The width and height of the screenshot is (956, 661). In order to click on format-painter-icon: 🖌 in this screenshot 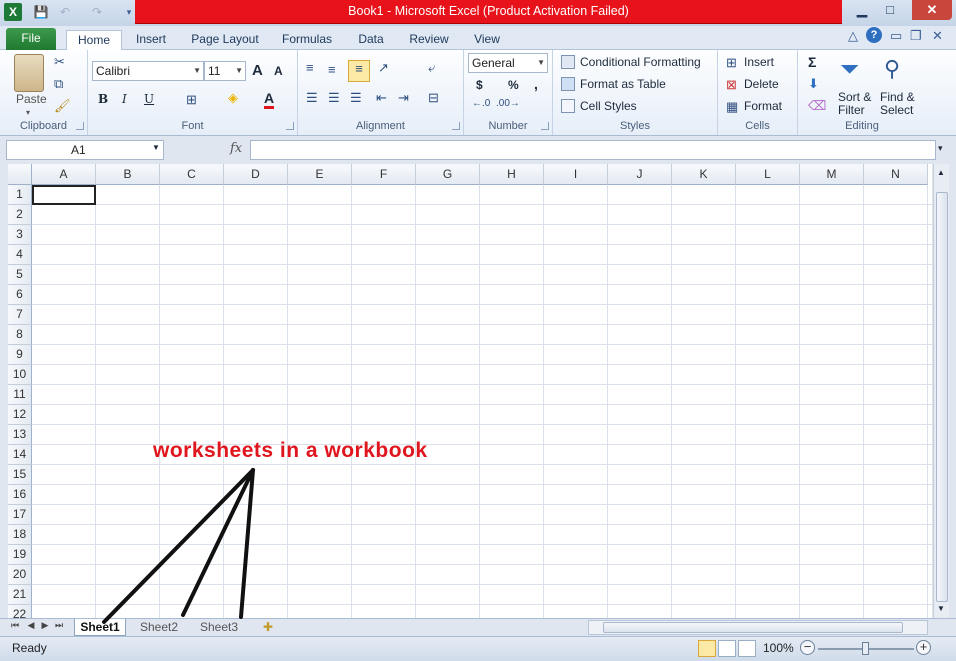, I will do `click(62, 106)`.